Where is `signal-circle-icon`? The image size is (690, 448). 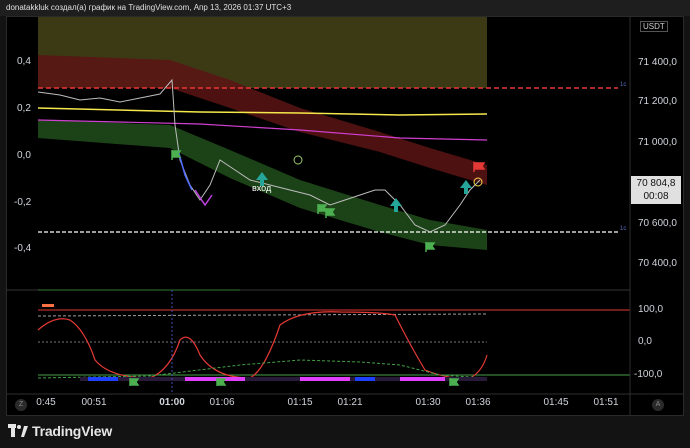
signal-circle-icon is located at coordinates (298, 160).